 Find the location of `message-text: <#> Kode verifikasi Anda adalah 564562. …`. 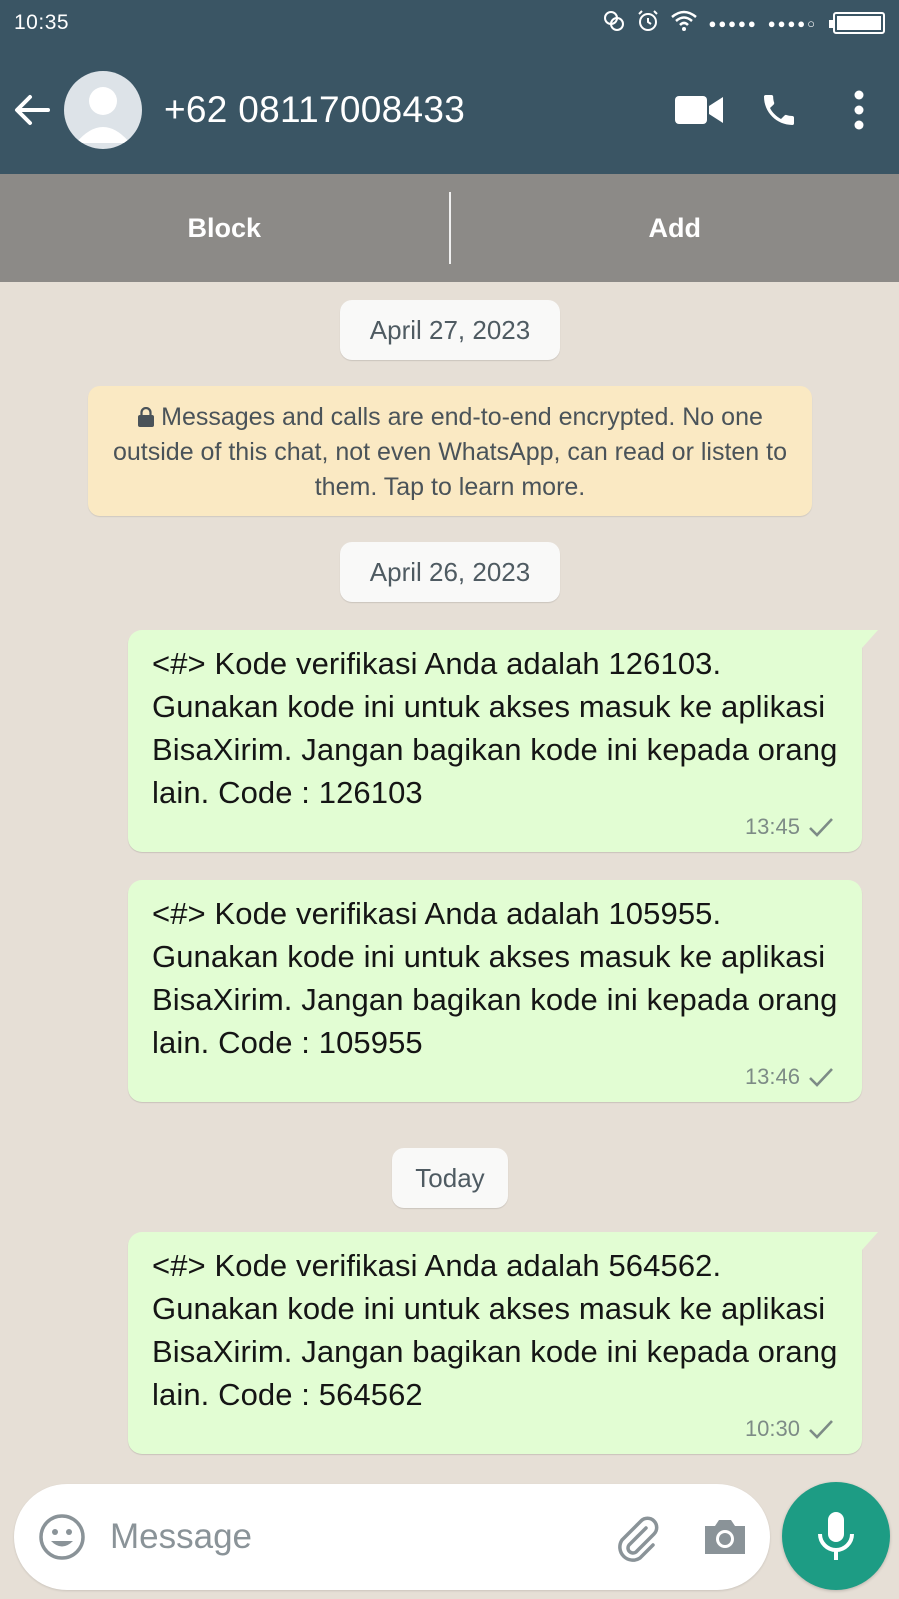

message-text: <#> Kode verifikasi Anda adalah 564562. … is located at coordinates (495, 1330).